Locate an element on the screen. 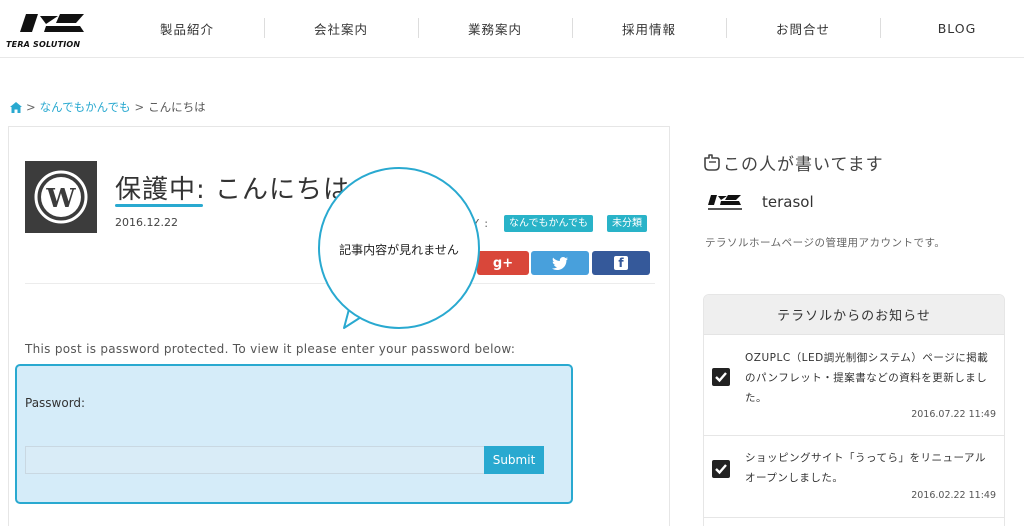 The height and width of the screenshot is (526, 1024). news-item-date: 2016.02.22 11:49 is located at coordinates (953, 495).